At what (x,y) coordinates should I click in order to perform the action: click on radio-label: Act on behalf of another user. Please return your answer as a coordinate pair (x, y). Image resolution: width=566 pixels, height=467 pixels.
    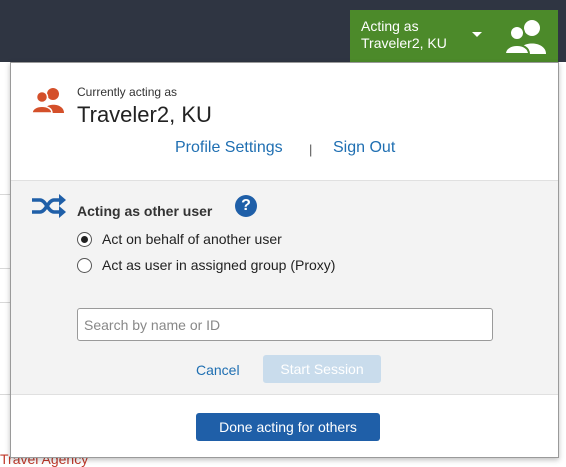
    Looking at the image, I should click on (192, 239).